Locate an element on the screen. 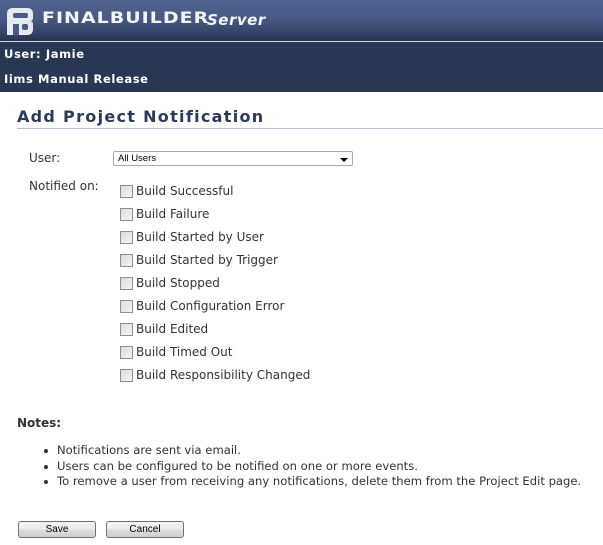 The height and width of the screenshot is (545, 603). event-label: Build Configuration Error is located at coordinates (210, 306).